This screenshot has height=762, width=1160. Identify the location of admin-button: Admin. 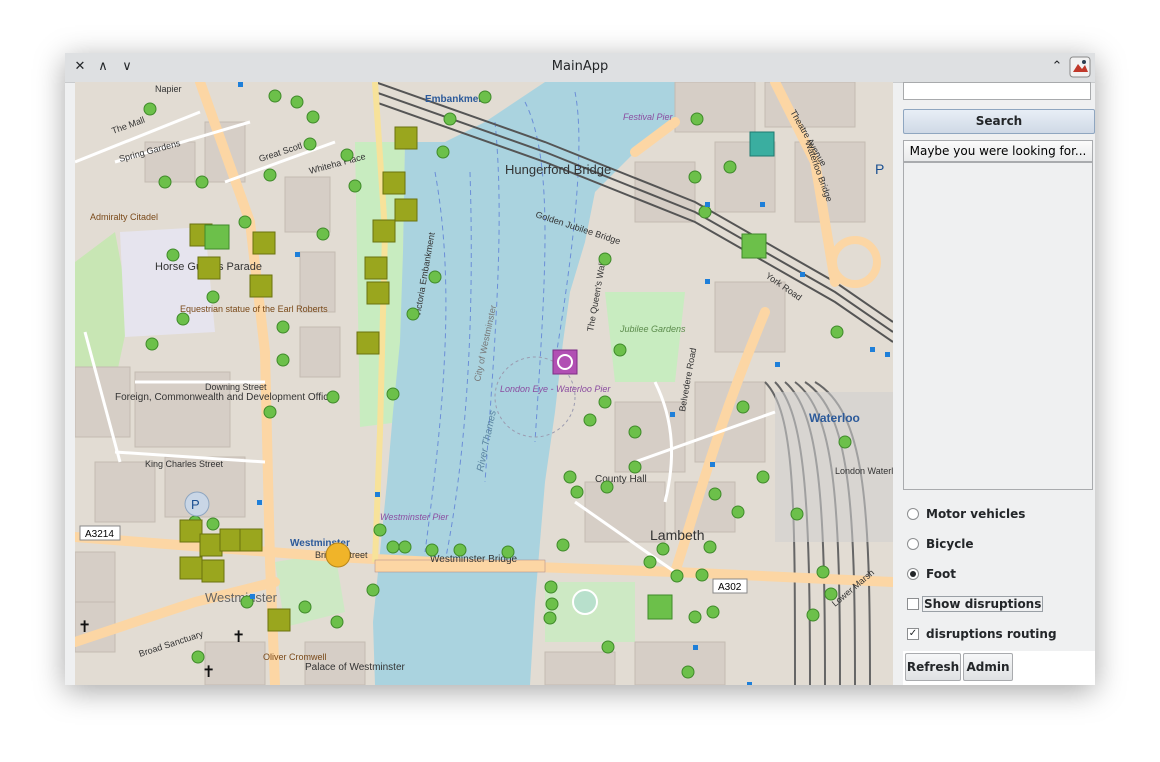
(988, 667).